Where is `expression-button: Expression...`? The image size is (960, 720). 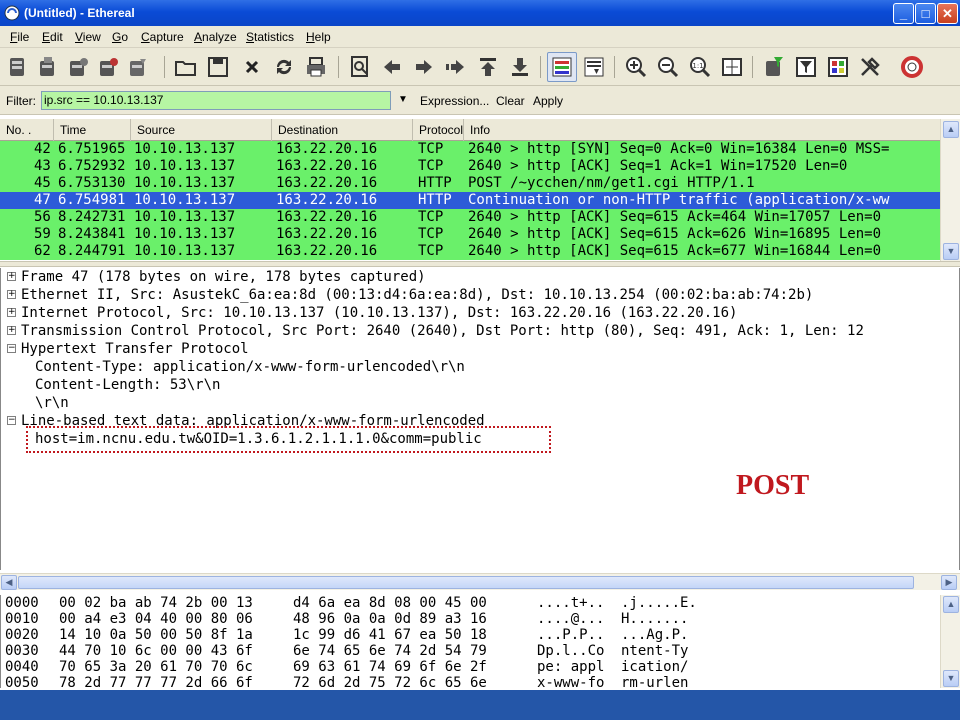 expression-button: Expression... is located at coordinates (454, 101).